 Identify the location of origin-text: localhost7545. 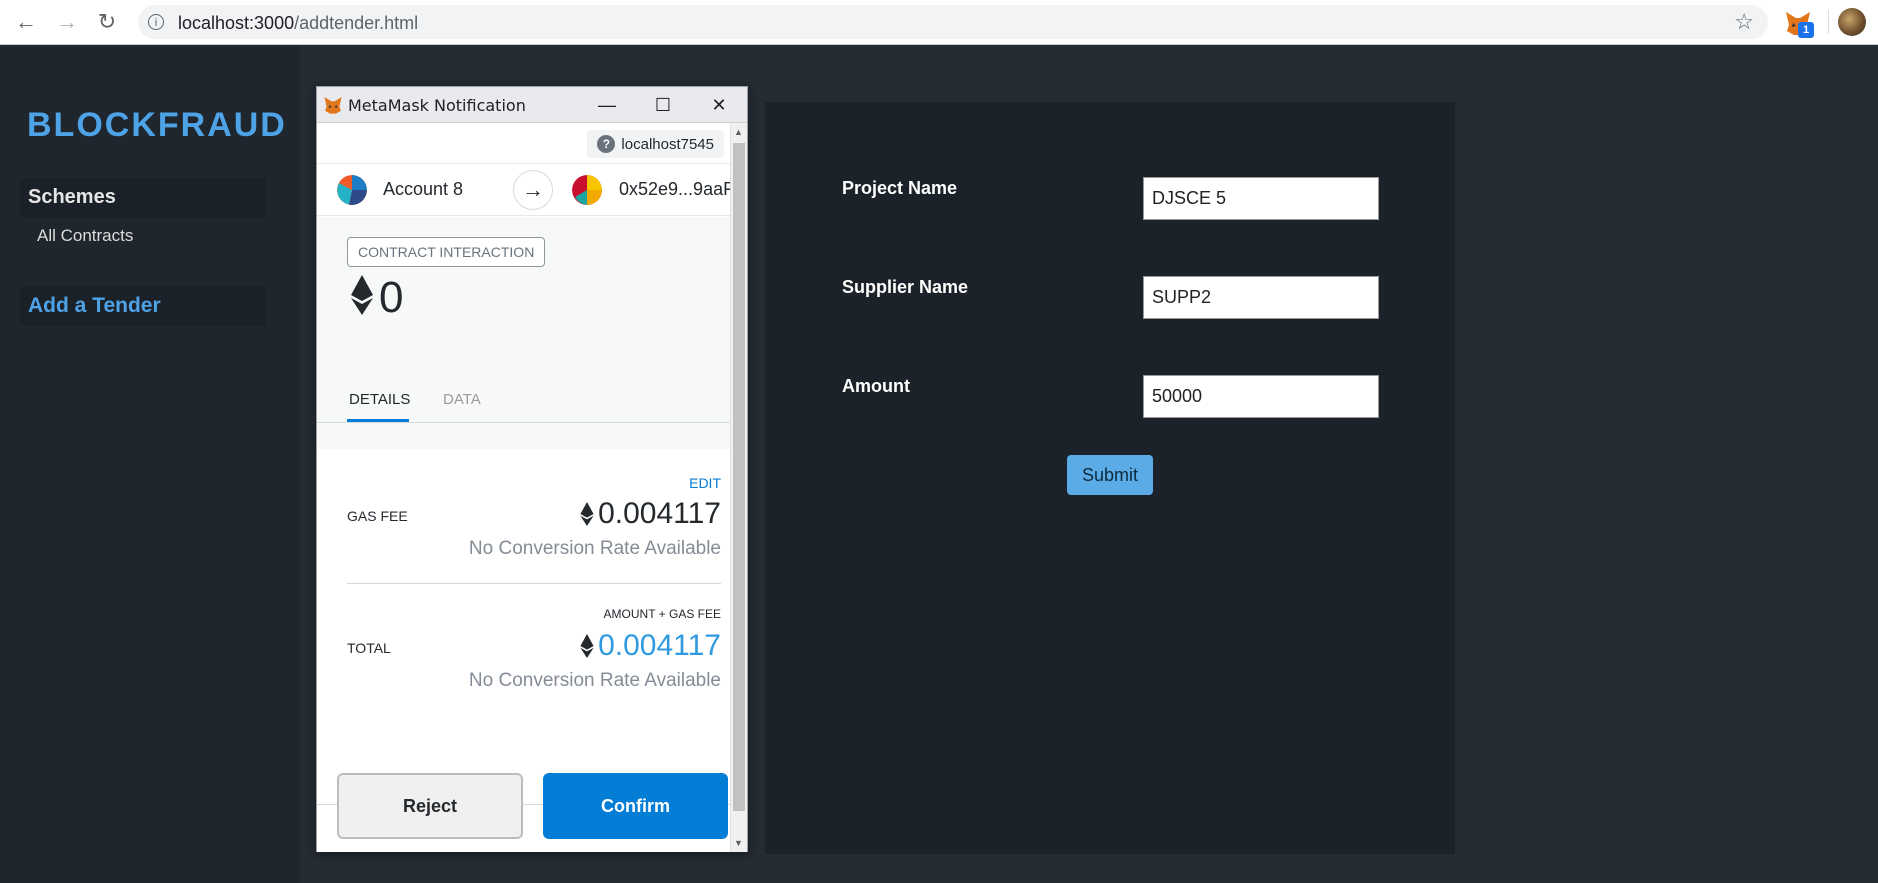
(667, 144).